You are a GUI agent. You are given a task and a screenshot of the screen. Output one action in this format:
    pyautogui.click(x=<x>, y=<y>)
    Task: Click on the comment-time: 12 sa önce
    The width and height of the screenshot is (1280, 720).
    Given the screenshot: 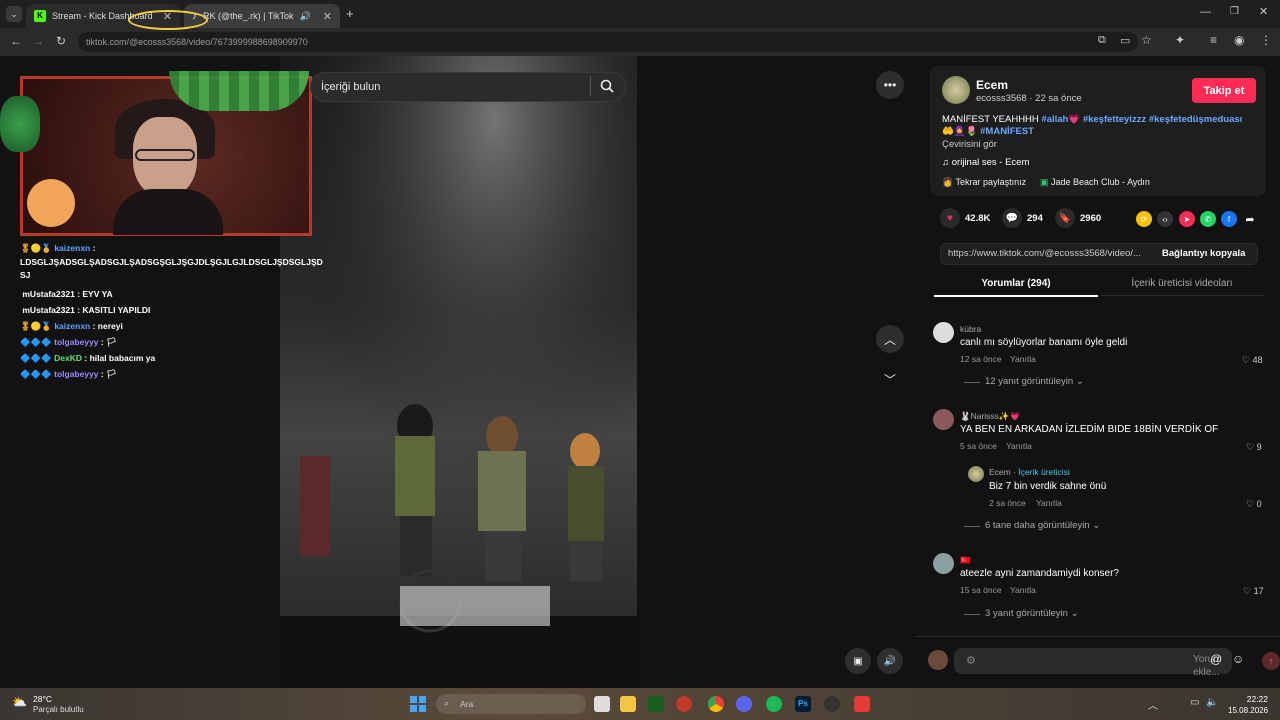 What is the action you would take?
    pyautogui.click(x=981, y=359)
    